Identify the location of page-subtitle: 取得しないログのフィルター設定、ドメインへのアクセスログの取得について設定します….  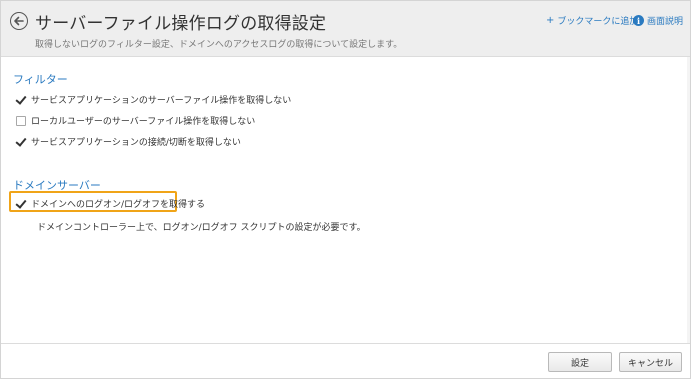
(219, 45).